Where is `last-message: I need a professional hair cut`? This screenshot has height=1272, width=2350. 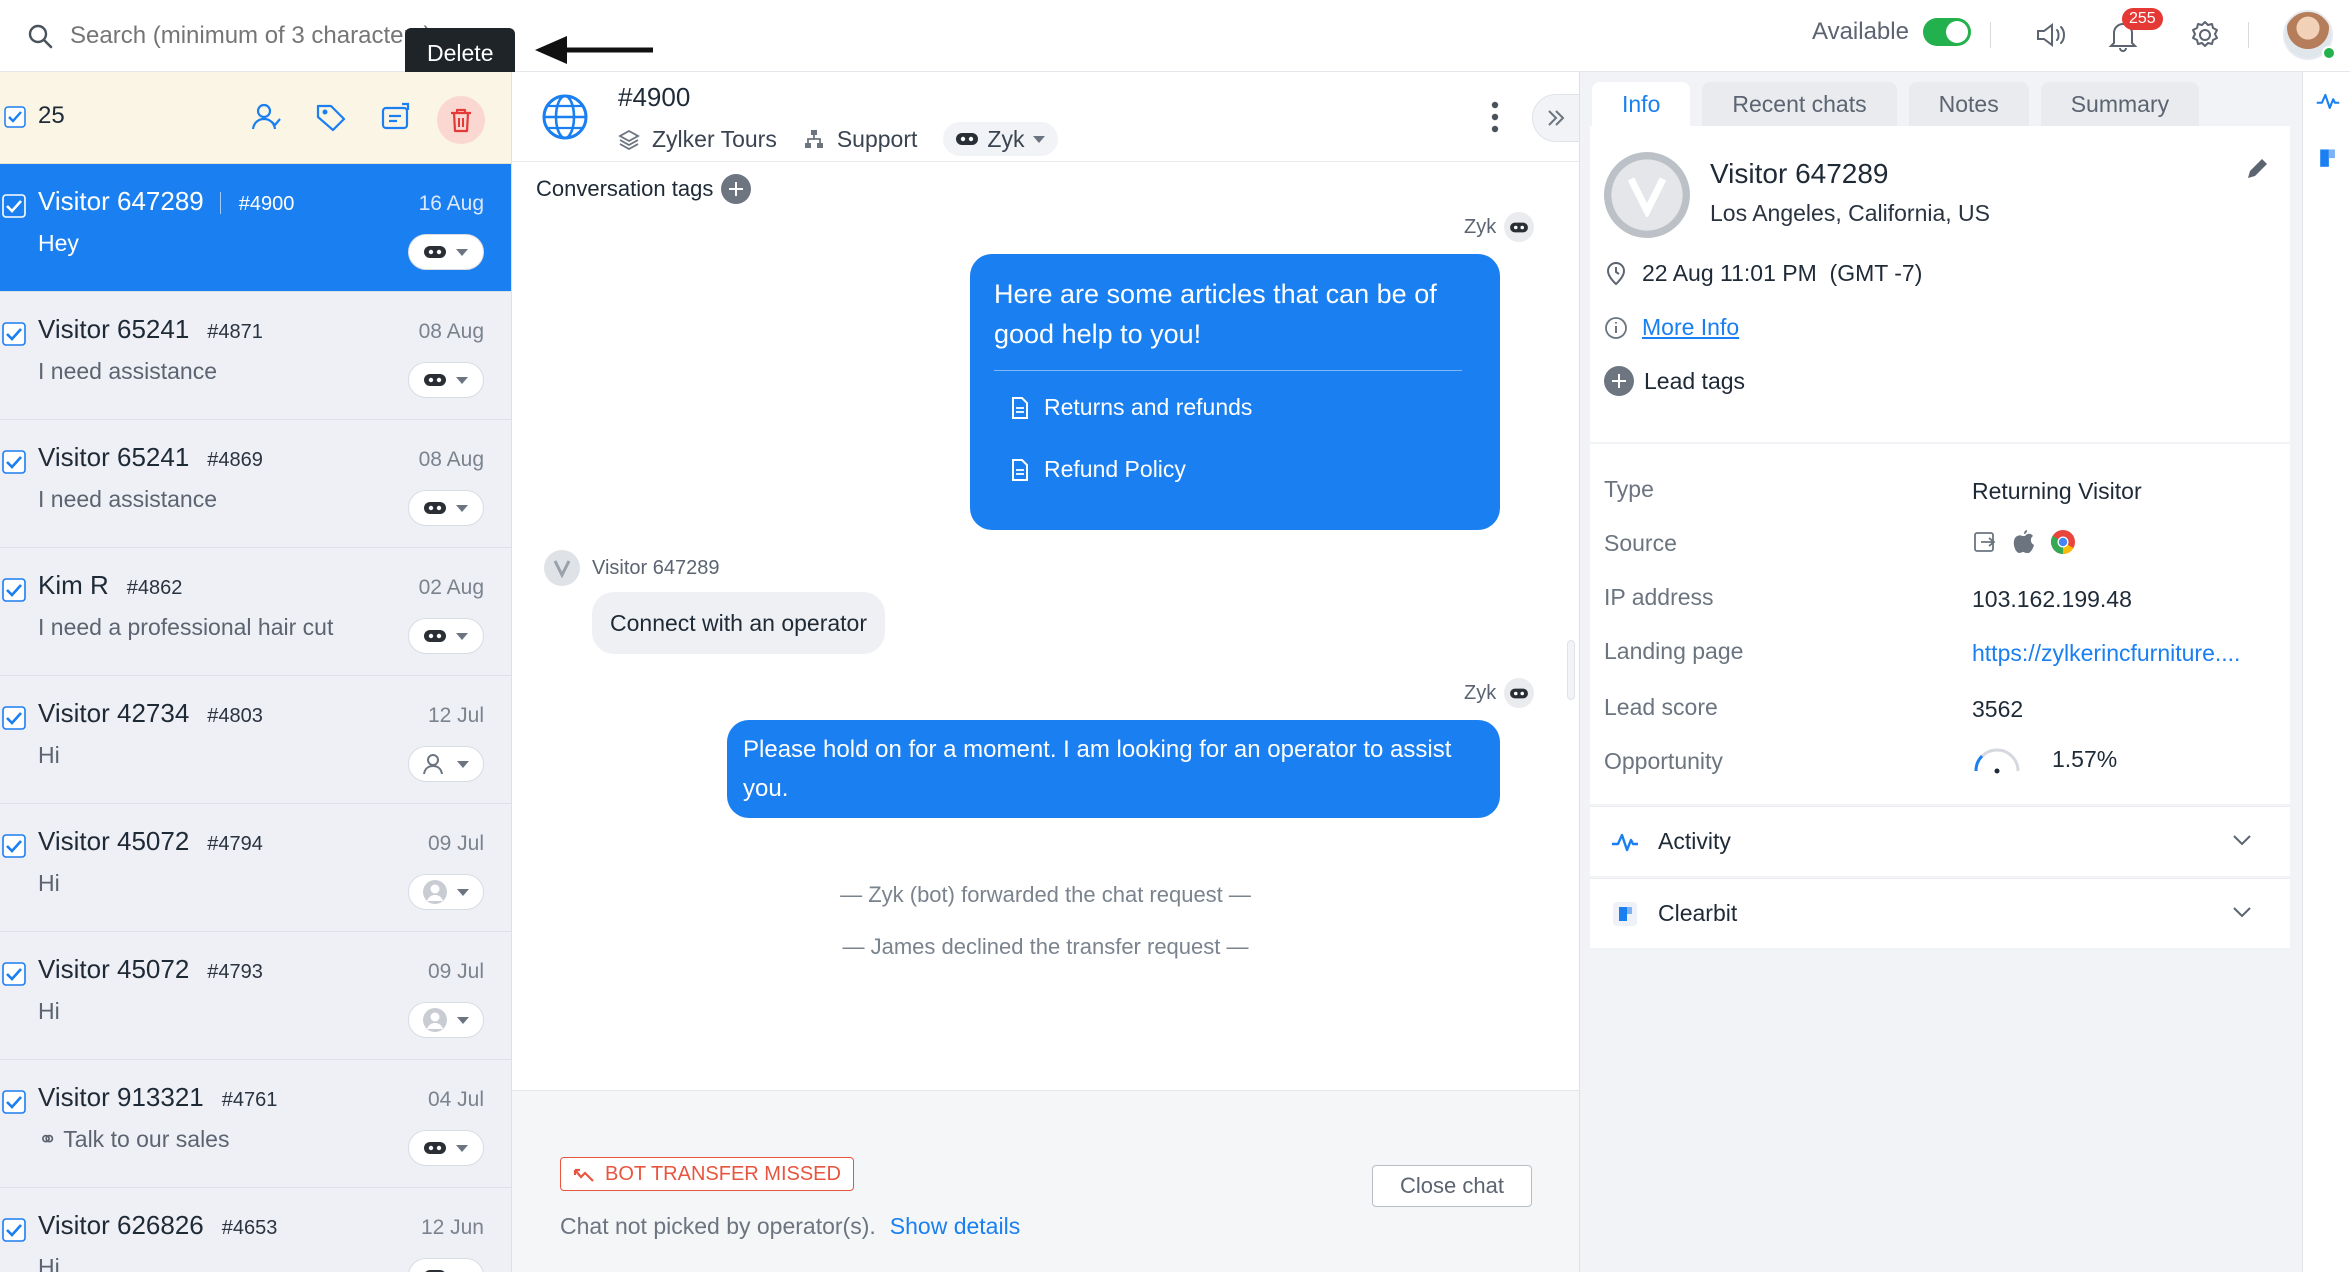 last-message: I need a professional hair cut is located at coordinates (185, 627).